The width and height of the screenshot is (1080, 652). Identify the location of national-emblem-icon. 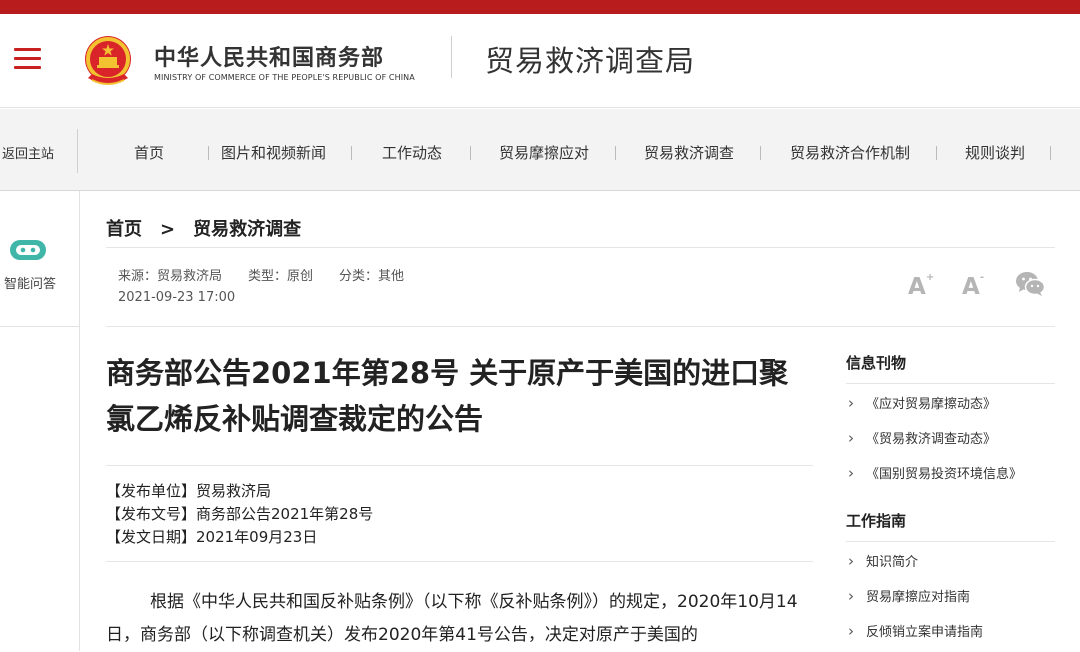
(108, 60).